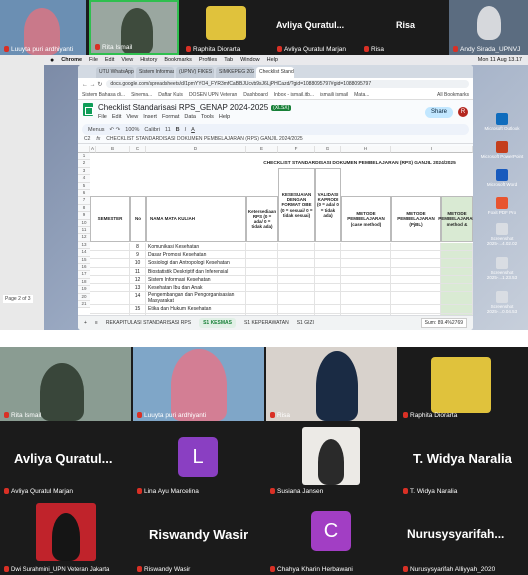  I want to click on number-cell: 14, so click(138, 299).